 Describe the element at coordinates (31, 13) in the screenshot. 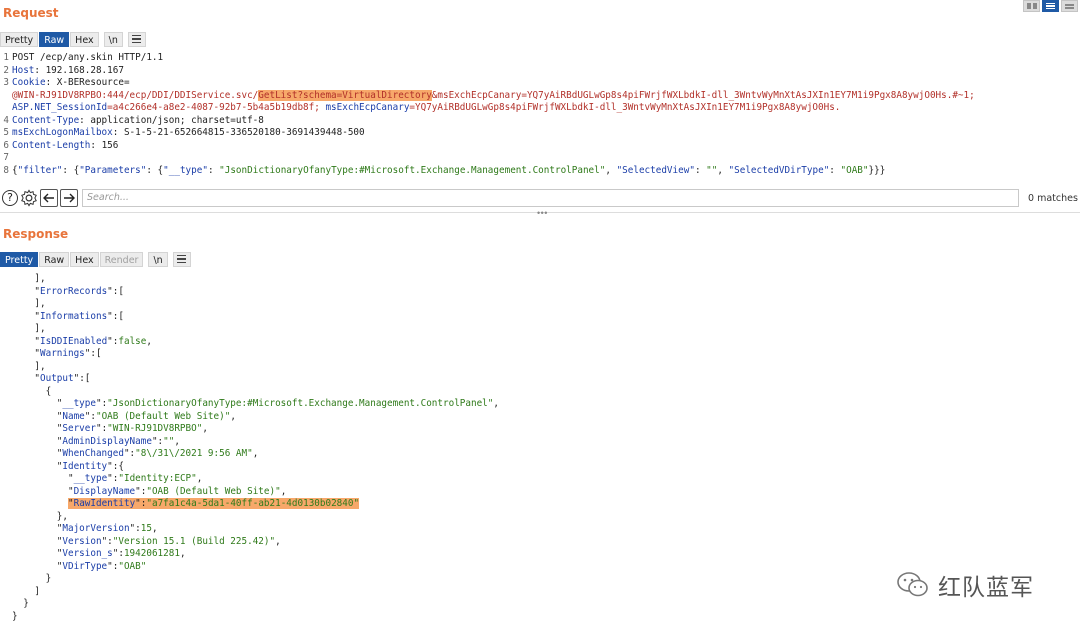

I see `request-title: Request` at that location.